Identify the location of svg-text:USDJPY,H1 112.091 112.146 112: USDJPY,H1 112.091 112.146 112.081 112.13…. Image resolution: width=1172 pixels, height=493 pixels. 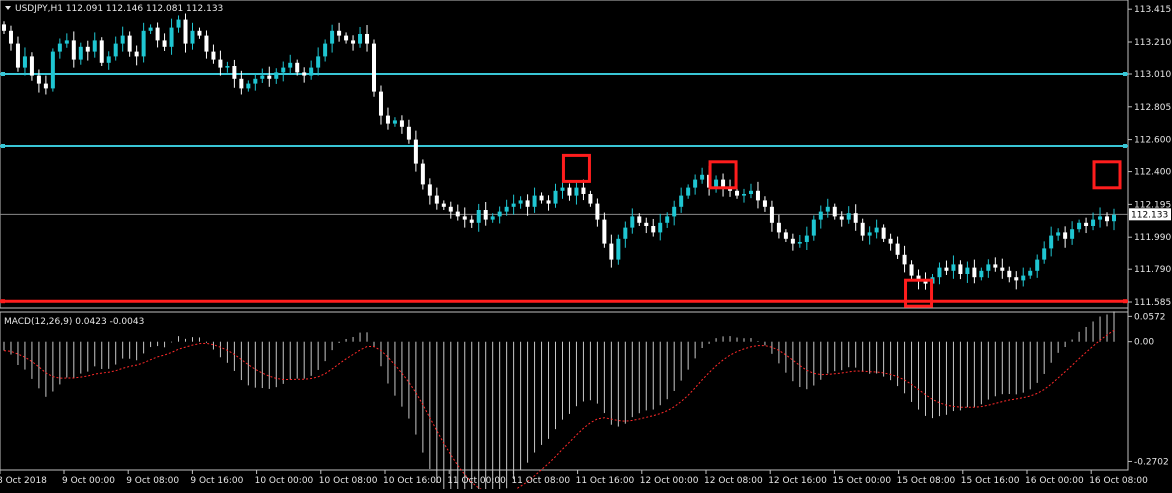
(119, 9).